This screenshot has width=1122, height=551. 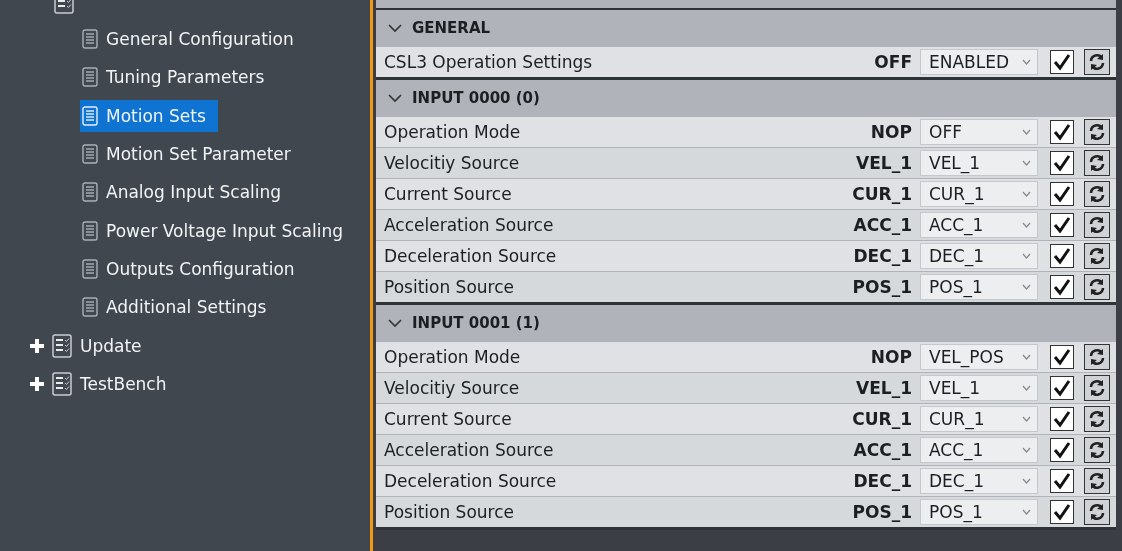 What do you see at coordinates (111, 345) in the screenshot?
I see `tree-item: Update` at bounding box center [111, 345].